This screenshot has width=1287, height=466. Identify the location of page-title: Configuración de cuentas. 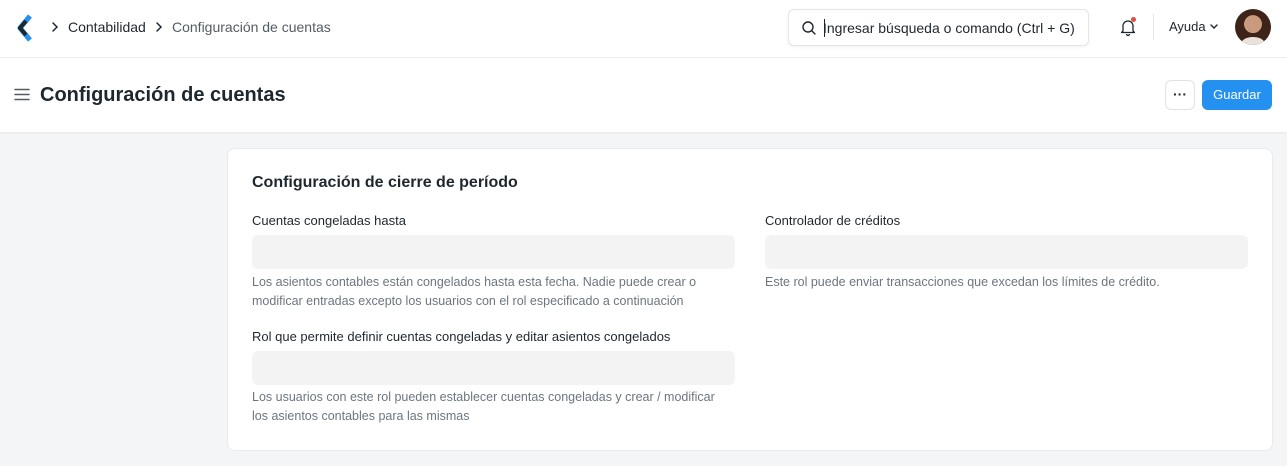
(163, 95).